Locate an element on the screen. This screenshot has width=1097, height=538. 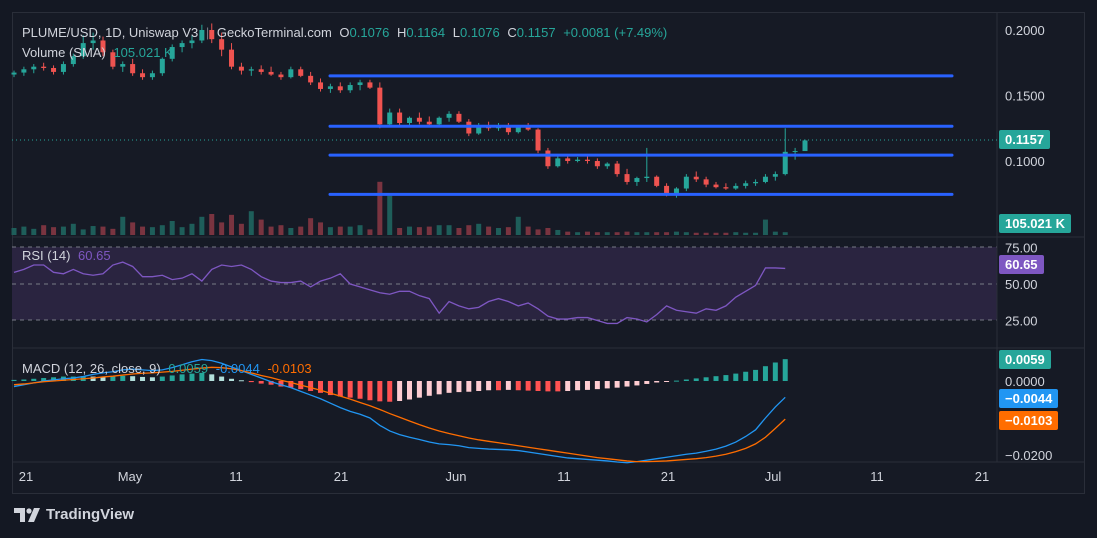
rsi-tag: 60.65 is located at coordinates (1021, 264).